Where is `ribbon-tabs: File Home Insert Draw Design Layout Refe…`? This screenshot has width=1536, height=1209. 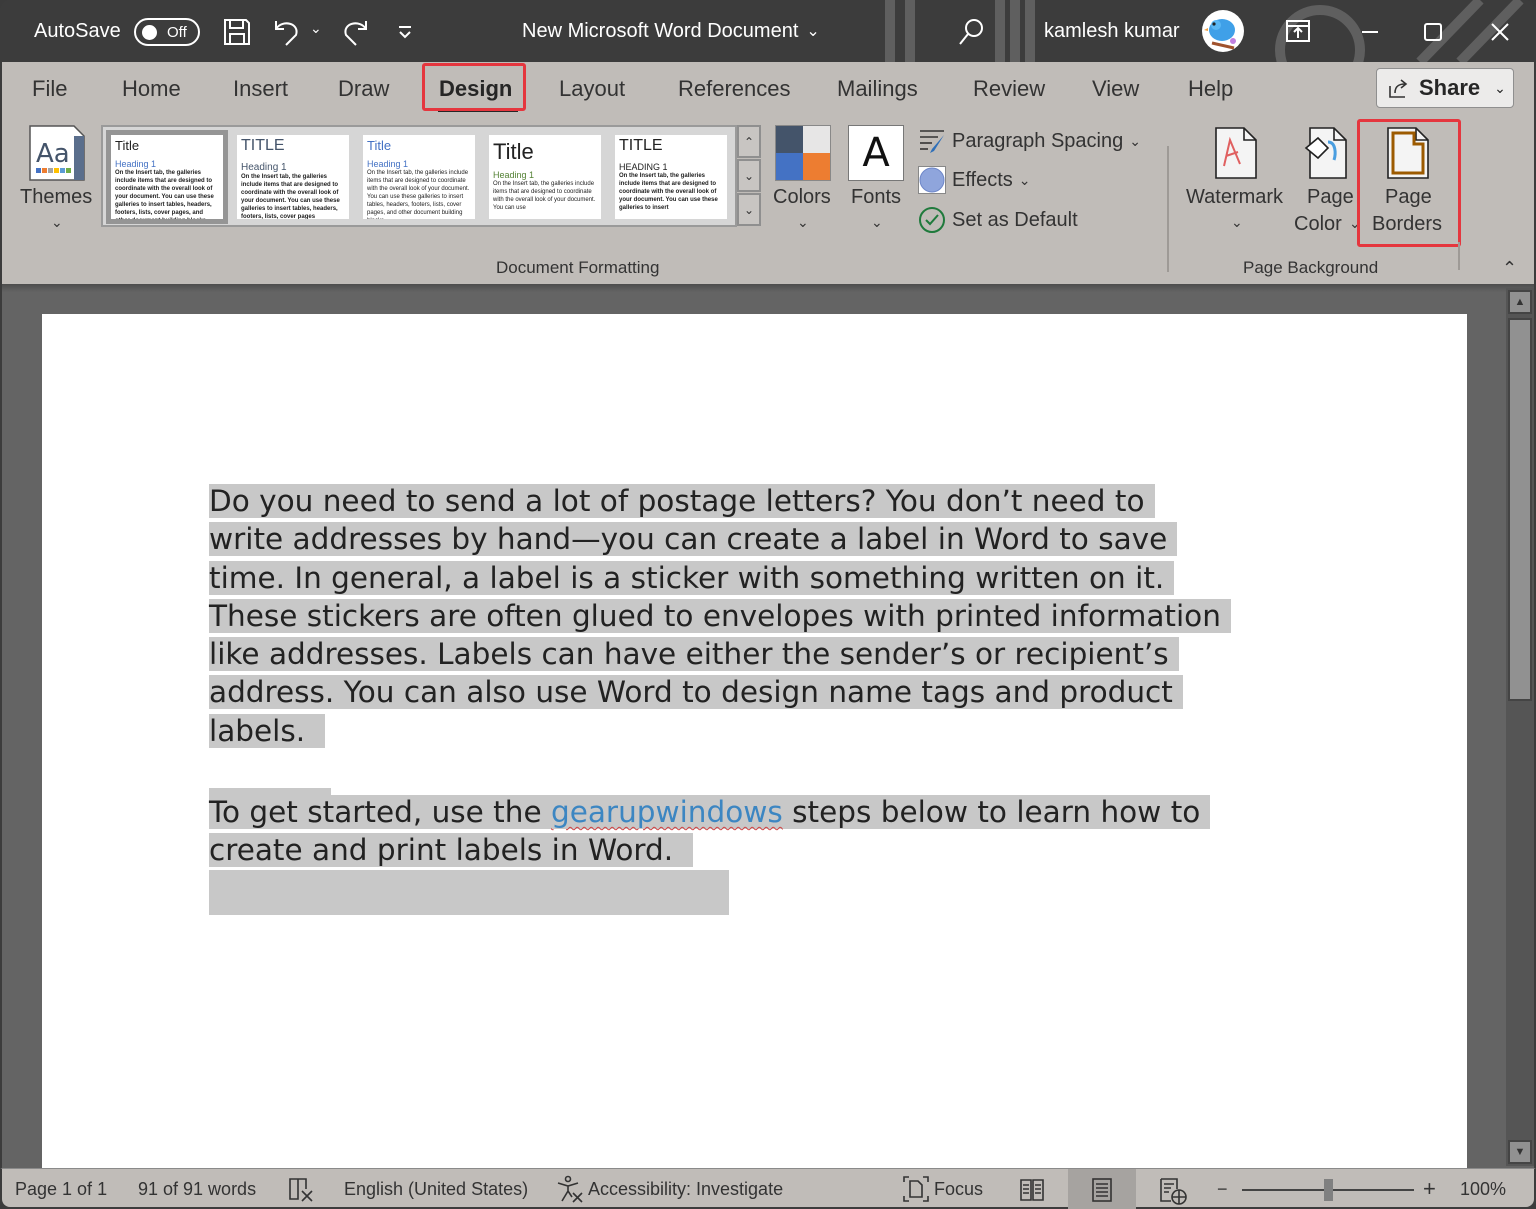
ribbon-tabs: File Home Insert Draw Design Layout Refe… is located at coordinates (768, 89).